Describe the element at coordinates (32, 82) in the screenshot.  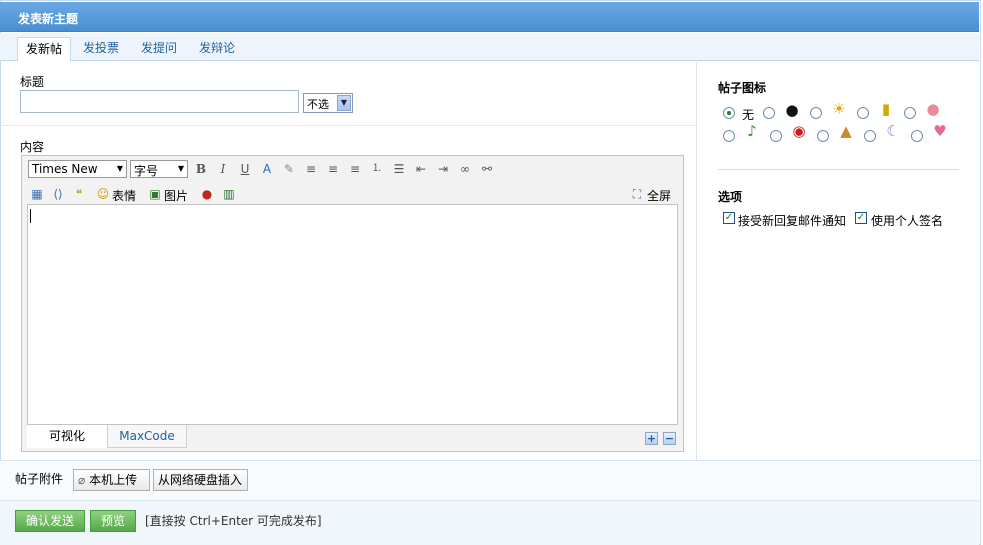
I see `subject-label: 标题` at that location.